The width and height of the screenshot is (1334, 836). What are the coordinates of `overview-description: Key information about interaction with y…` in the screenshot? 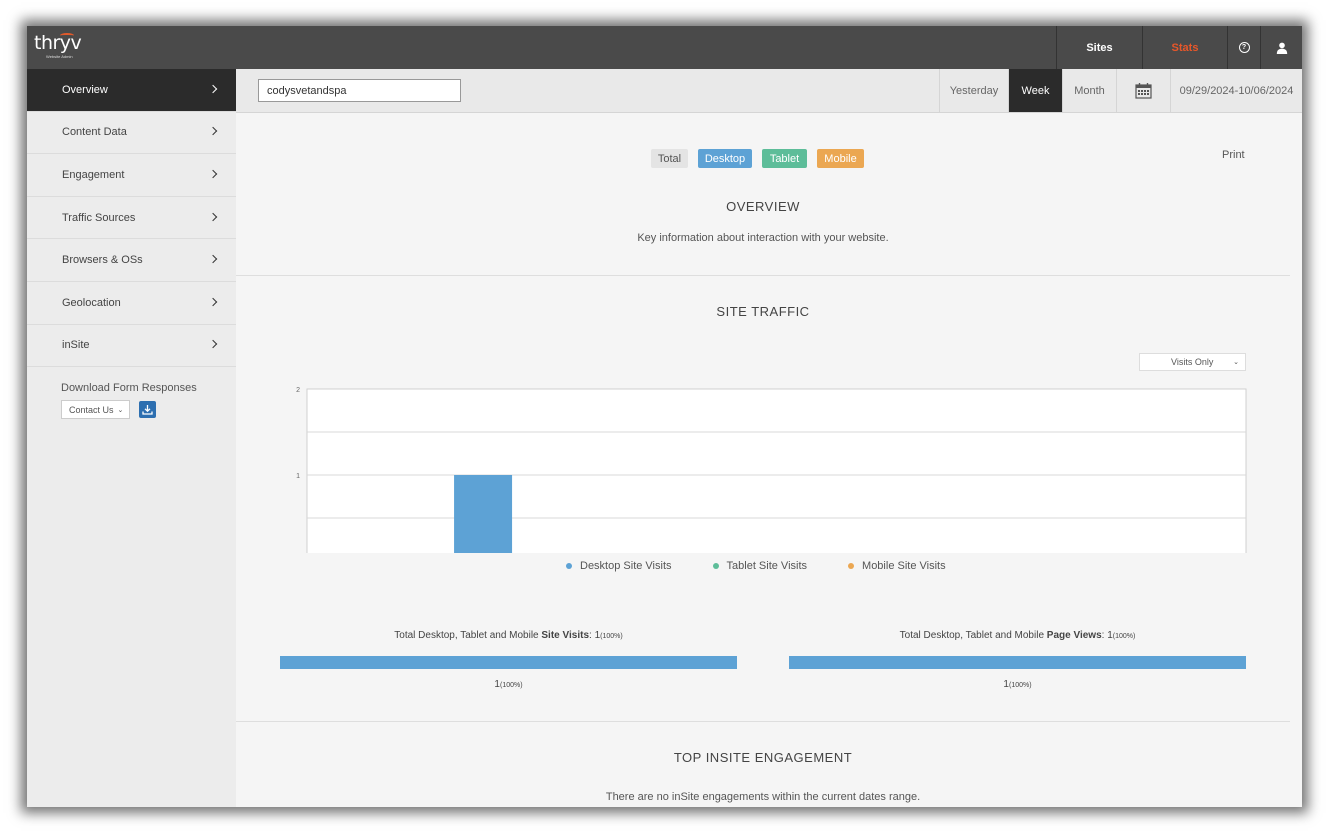 It's located at (763, 238).